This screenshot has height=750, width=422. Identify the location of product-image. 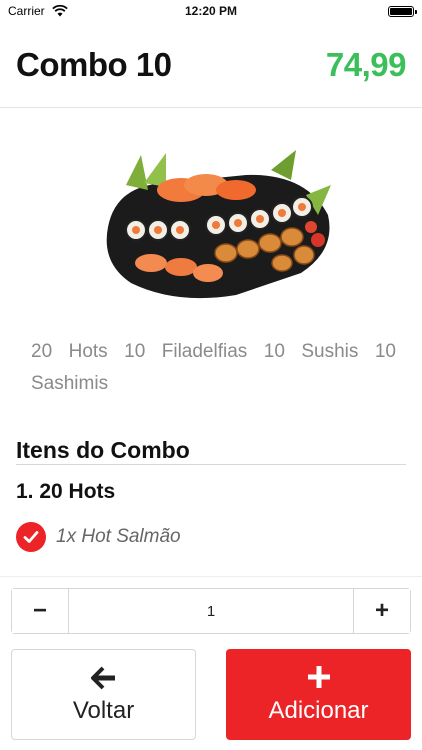
(216, 225).